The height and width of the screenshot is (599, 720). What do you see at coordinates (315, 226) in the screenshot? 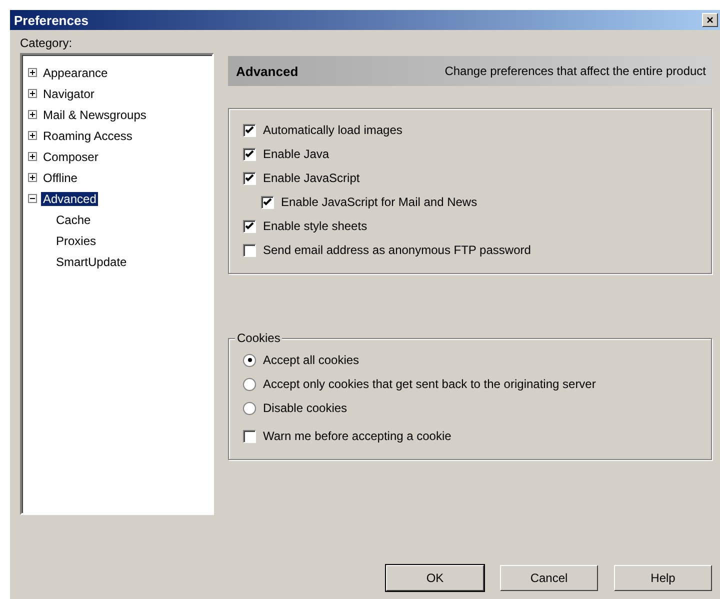
I see `checkbox-label: Enable style sheets` at bounding box center [315, 226].